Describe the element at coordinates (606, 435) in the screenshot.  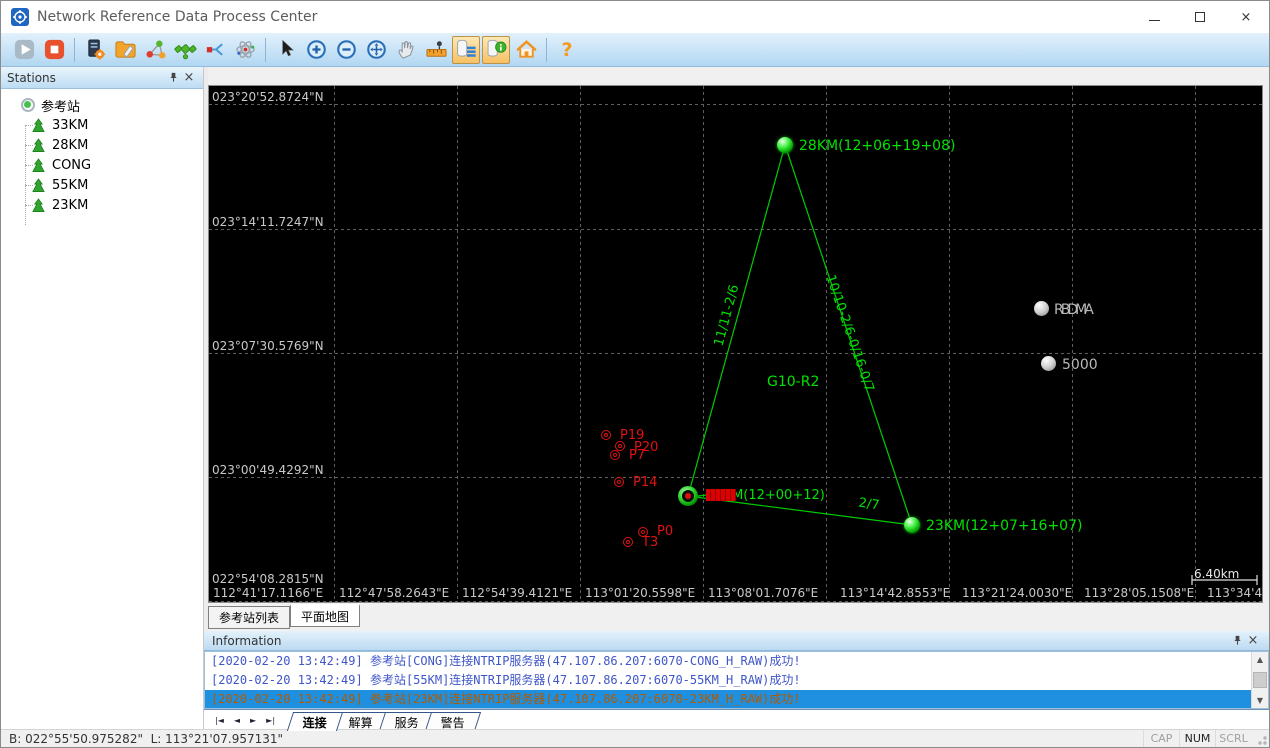
I see `point-marker-p19` at that location.